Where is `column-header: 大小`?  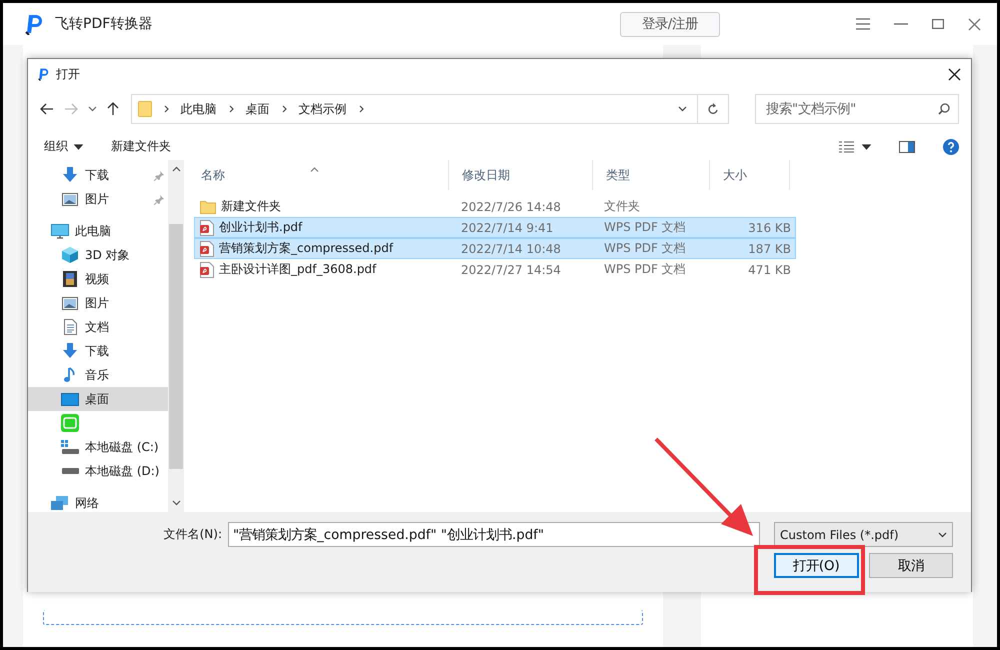
column-header: 大小 is located at coordinates (750, 175).